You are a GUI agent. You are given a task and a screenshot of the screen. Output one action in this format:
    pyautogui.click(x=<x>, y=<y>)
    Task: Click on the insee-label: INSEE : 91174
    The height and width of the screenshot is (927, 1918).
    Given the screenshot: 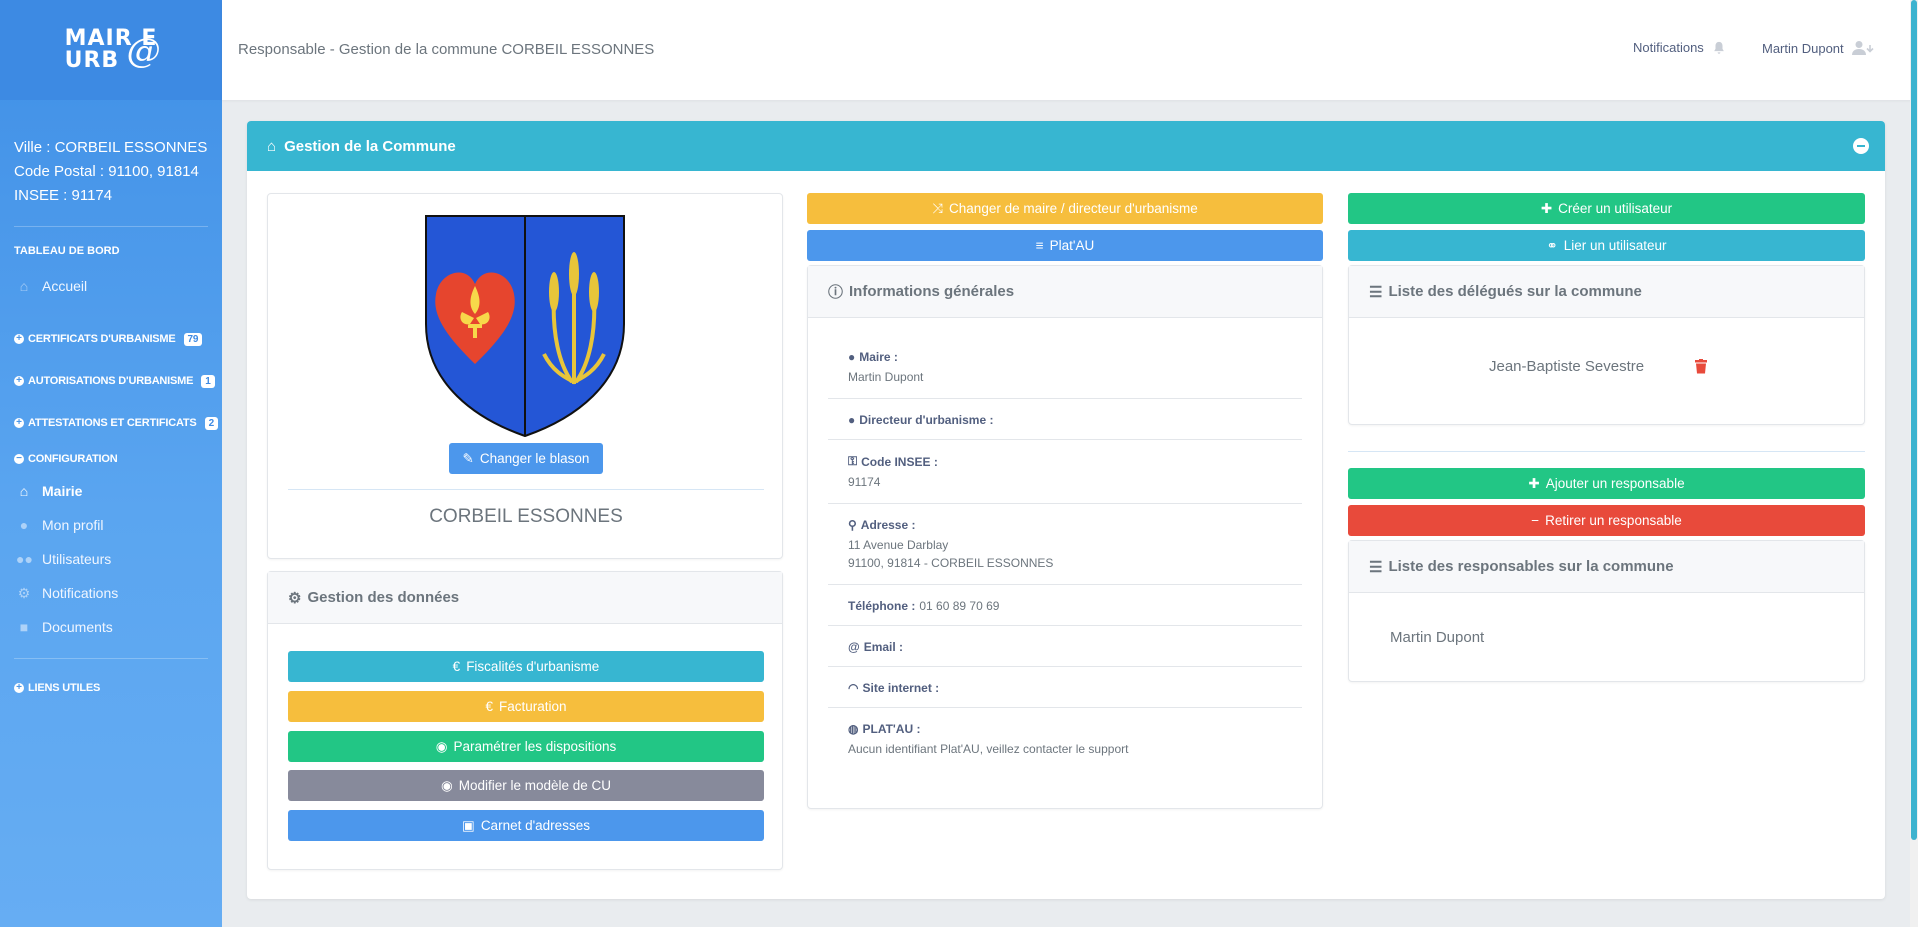 What is the action you would take?
    pyautogui.click(x=63, y=195)
    